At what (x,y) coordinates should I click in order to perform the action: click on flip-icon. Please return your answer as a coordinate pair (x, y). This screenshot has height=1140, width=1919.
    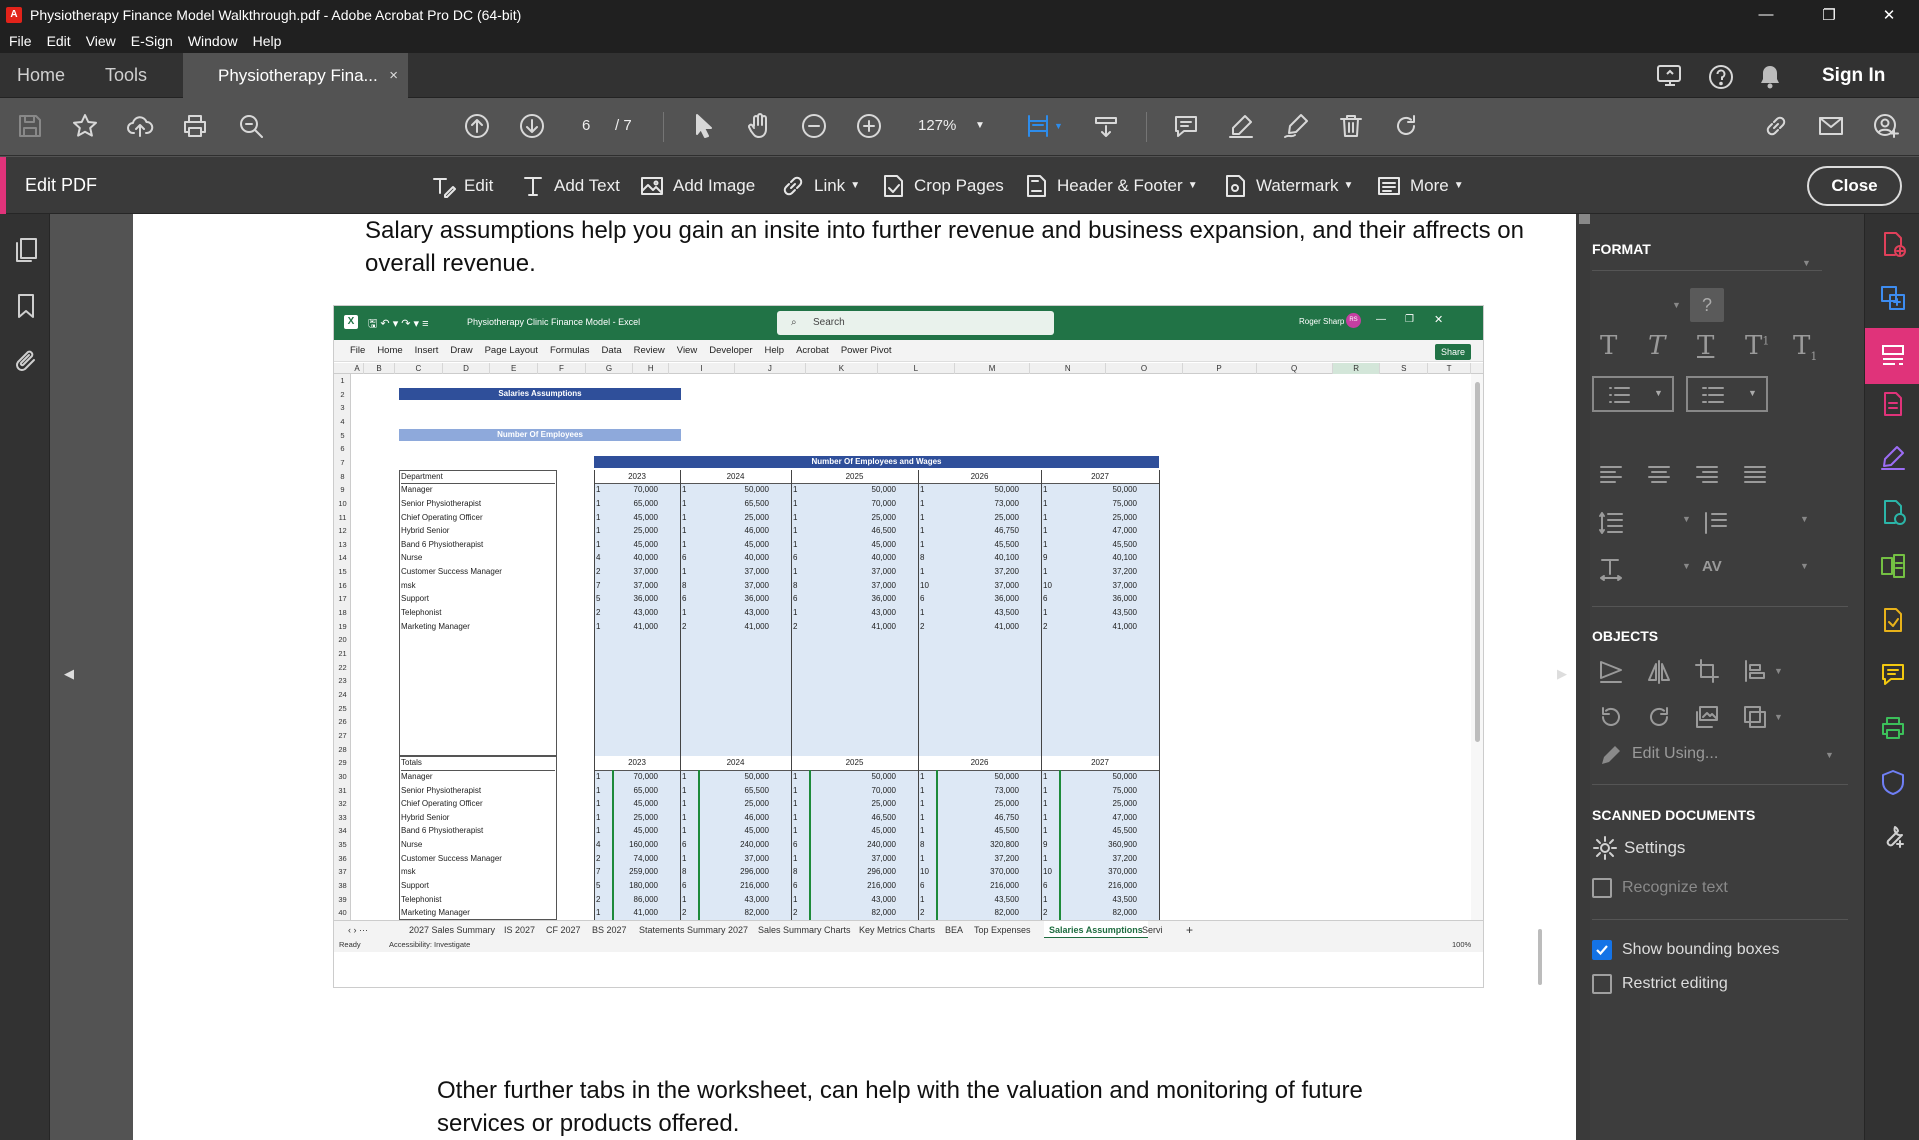
    Looking at the image, I should click on (1659, 671).